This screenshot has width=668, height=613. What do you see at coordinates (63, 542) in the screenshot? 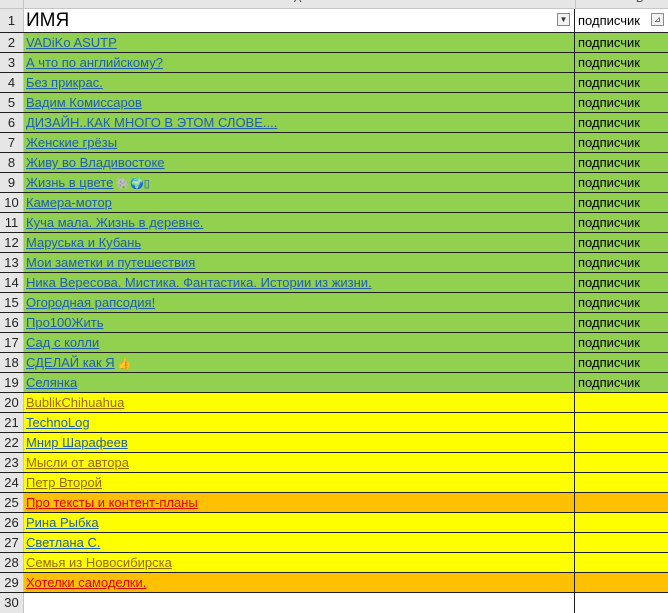
I see `channel-link: Светлана С.` at bounding box center [63, 542].